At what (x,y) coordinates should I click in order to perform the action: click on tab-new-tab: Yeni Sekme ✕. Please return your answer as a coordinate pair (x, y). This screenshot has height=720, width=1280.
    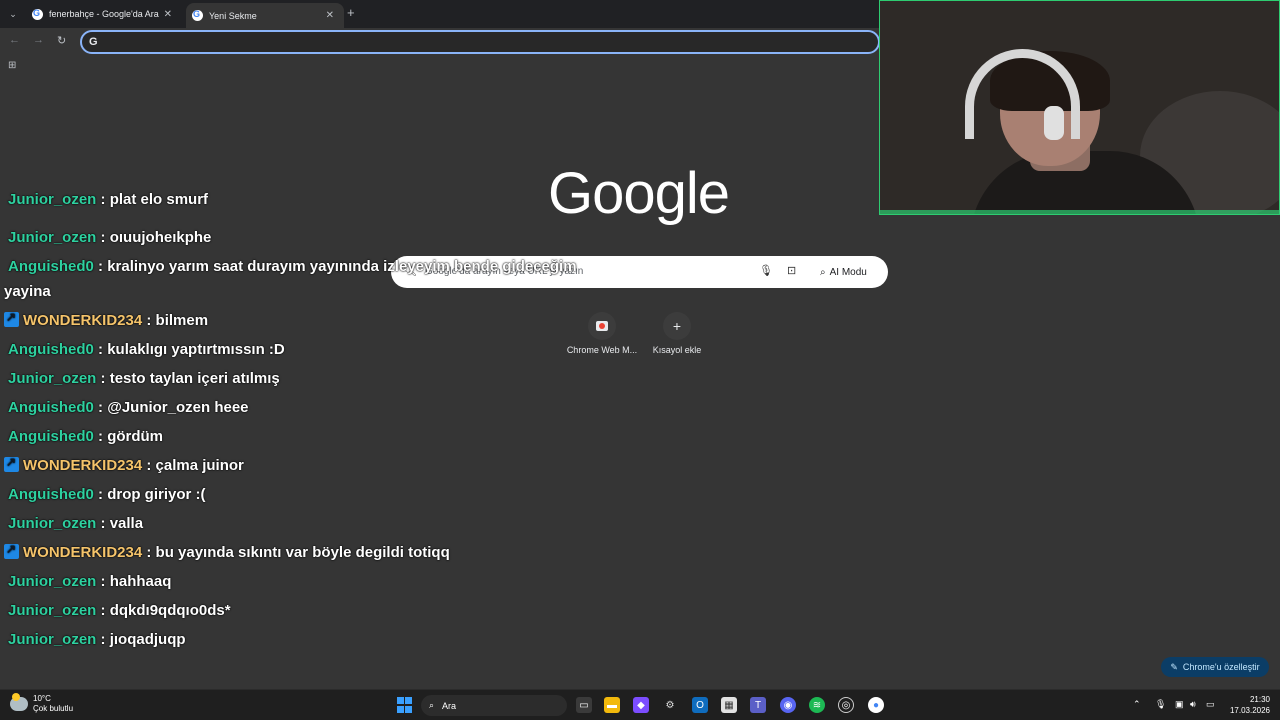
    Looking at the image, I should click on (265, 15).